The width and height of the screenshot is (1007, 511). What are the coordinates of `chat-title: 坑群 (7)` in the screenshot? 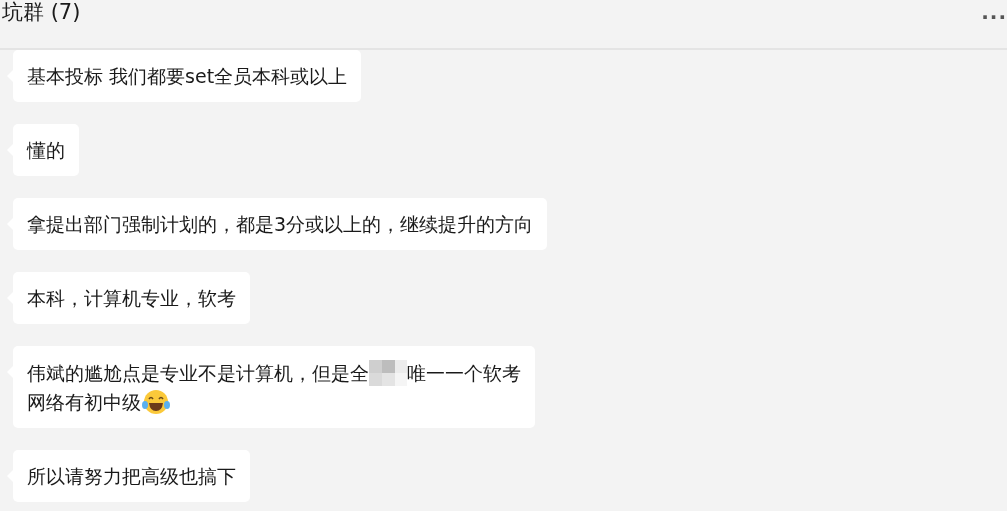 It's located at (41, 12).